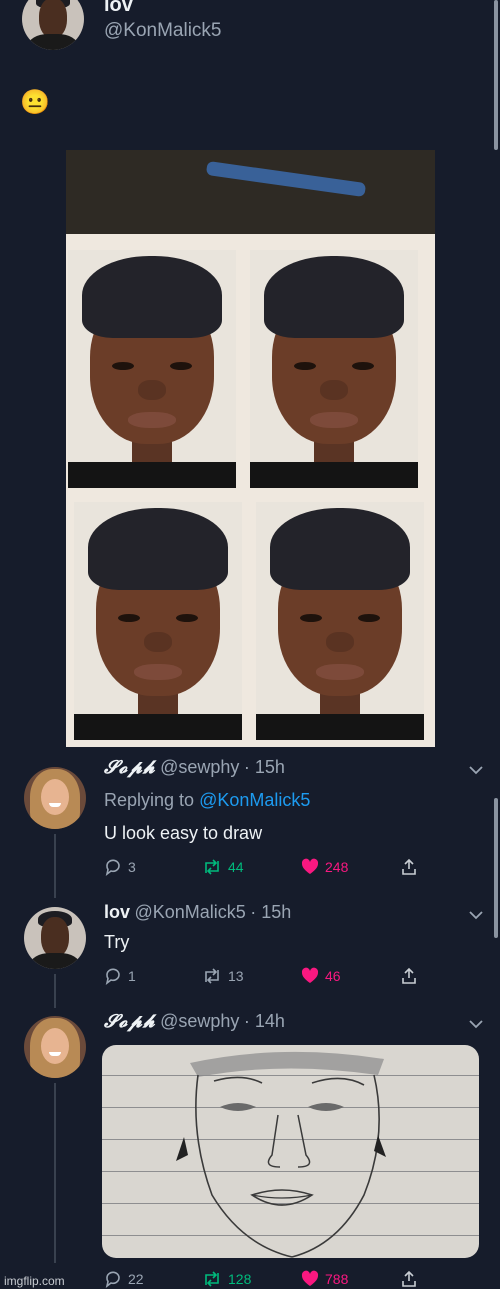  I want to click on retweet-count: 13, so click(236, 976).